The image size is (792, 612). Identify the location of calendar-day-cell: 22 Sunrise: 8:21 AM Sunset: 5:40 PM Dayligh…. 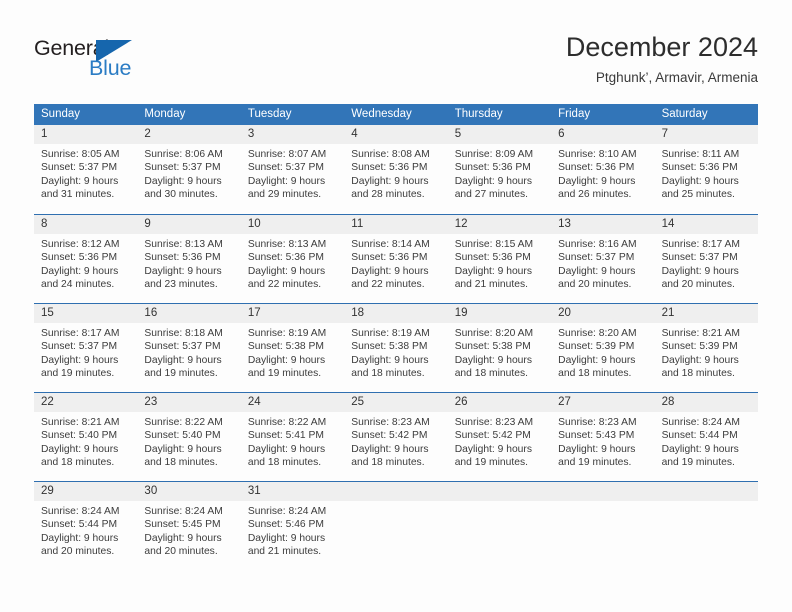
(86, 437).